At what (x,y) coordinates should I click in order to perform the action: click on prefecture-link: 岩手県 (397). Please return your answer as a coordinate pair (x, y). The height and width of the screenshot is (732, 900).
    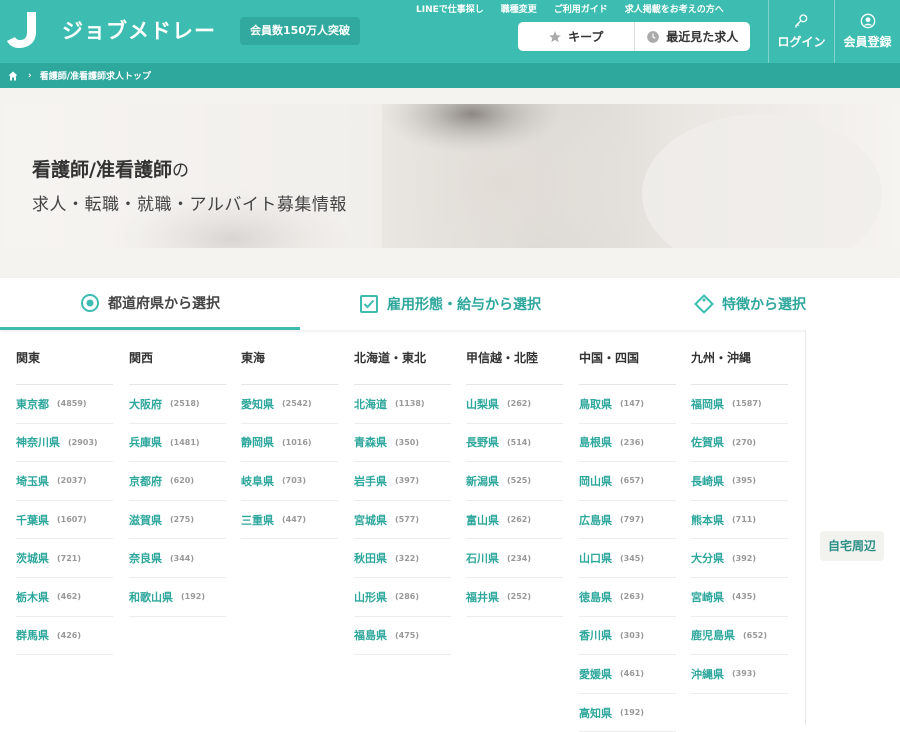
    Looking at the image, I should click on (402, 481).